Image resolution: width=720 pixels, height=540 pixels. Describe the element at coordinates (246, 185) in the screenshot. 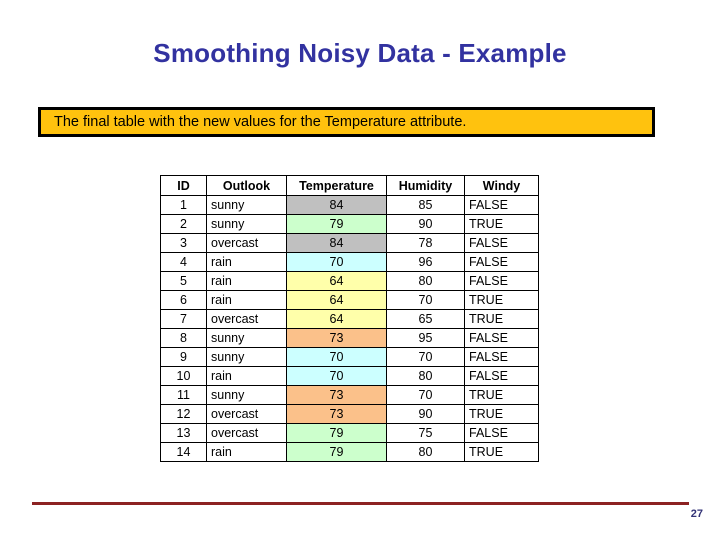

I see `column-header-outlook: Outlook` at that location.